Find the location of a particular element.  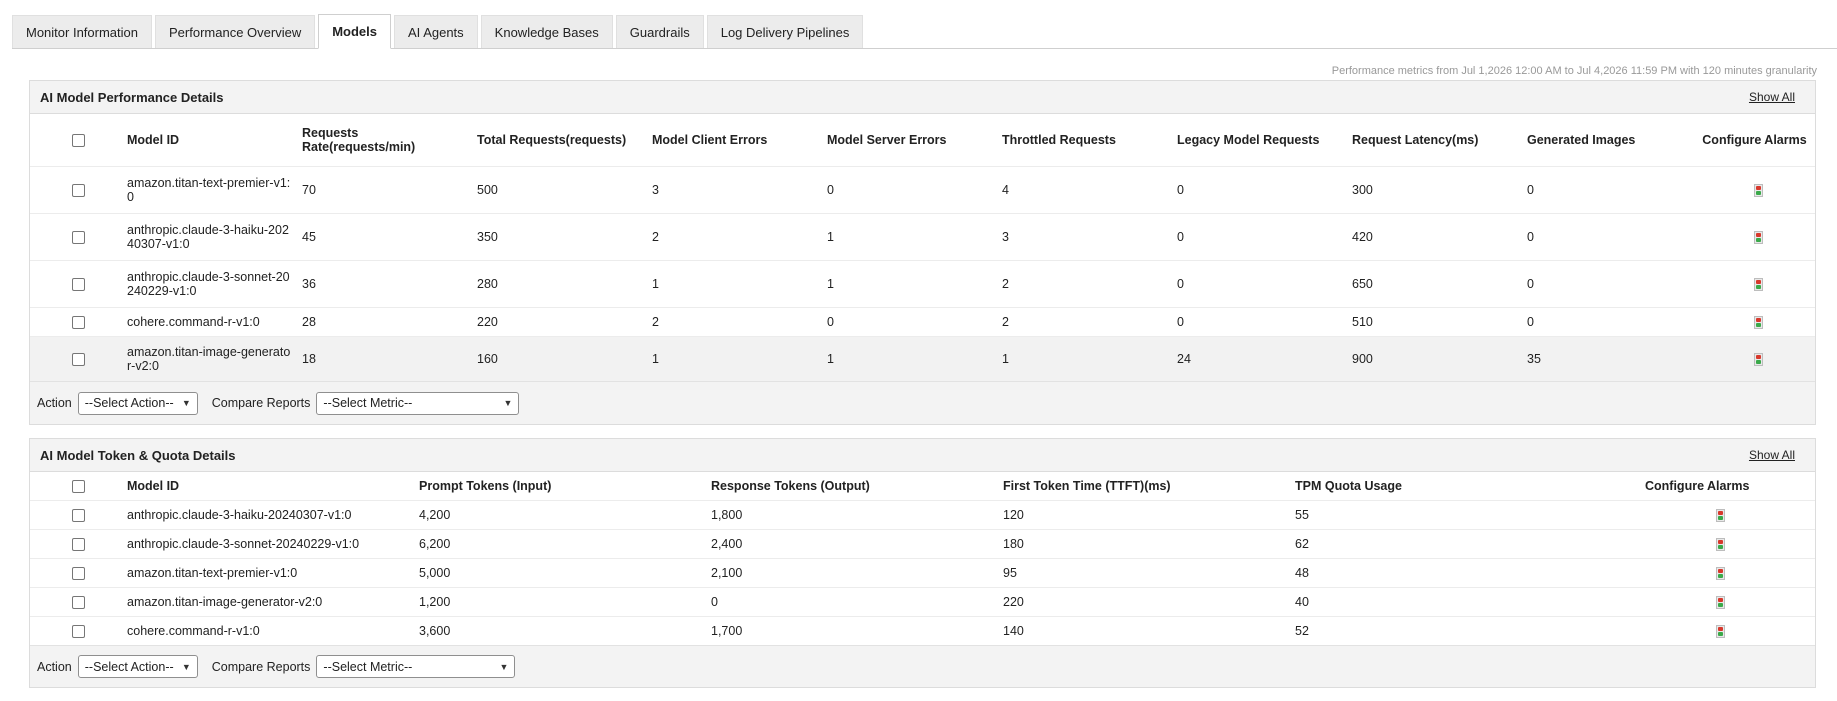

tab-monitor-information: Monitor Information is located at coordinates (82, 31).